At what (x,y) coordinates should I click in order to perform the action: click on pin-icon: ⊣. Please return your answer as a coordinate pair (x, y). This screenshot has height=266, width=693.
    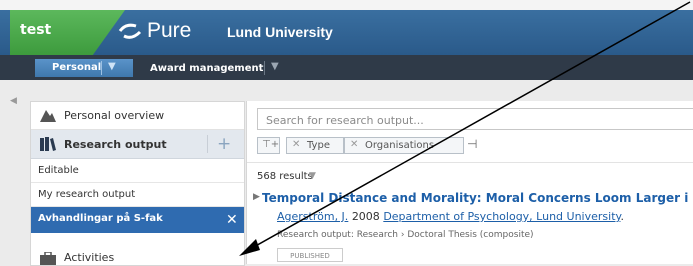
    Looking at the image, I should click on (472, 144).